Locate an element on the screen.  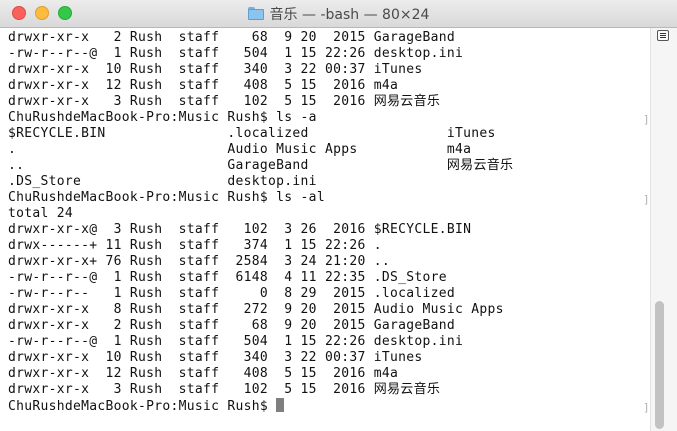
vertical-scrollbar is located at coordinates (663, 229).